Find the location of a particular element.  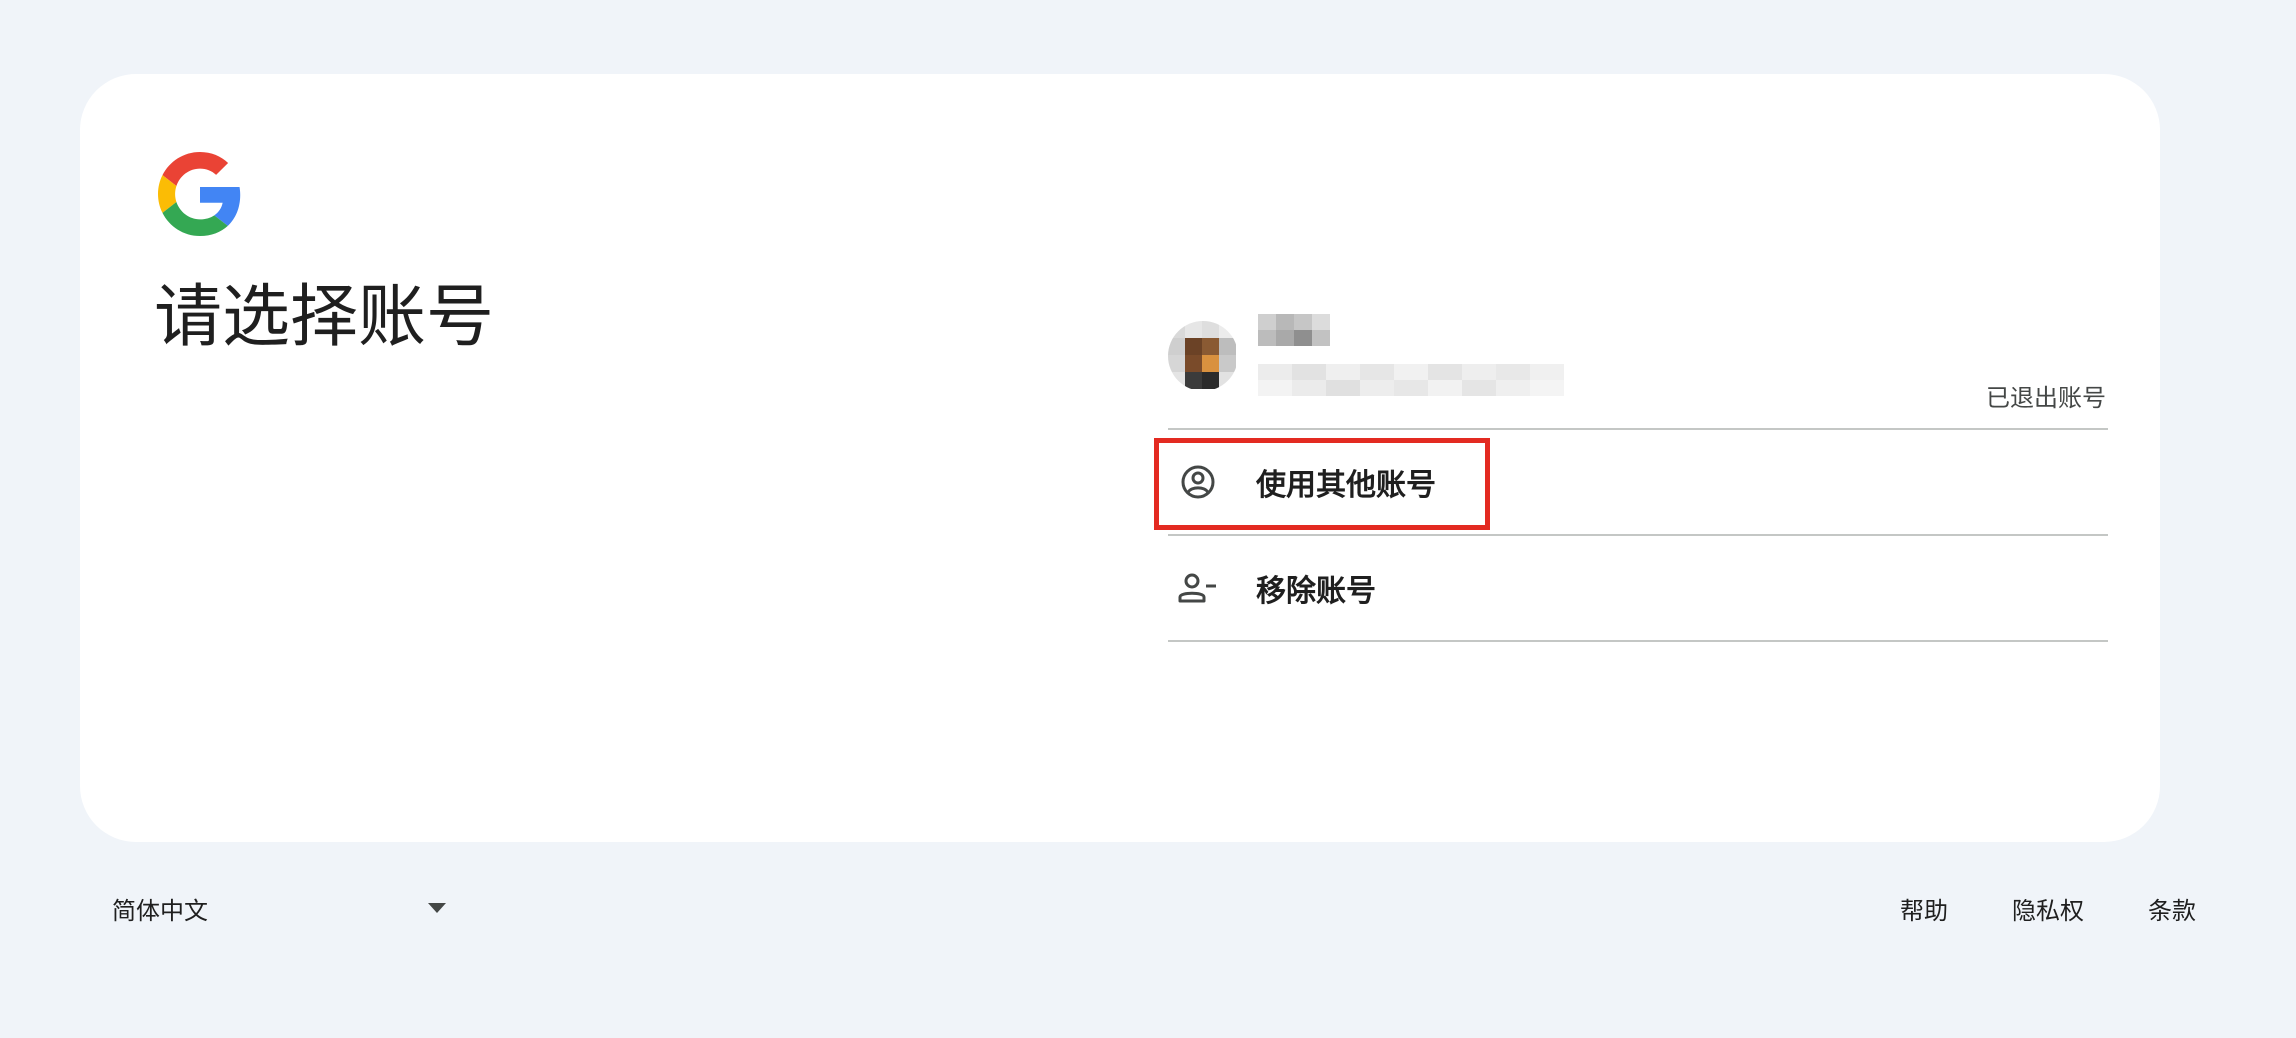

footer-links: 帮助 隐私权 条款 is located at coordinates (2048, 908).